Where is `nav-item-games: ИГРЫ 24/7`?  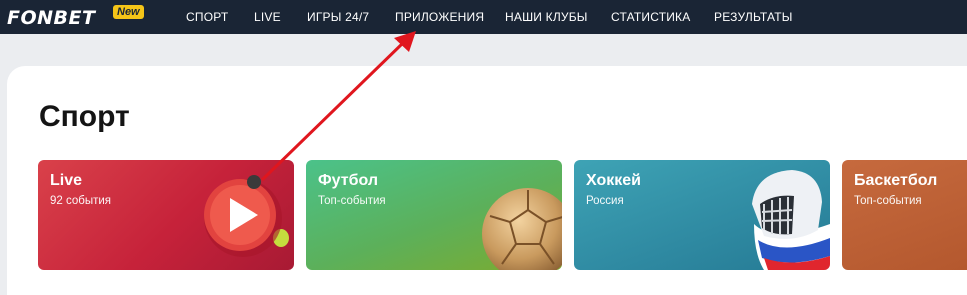 nav-item-games: ИГРЫ 24/7 is located at coordinates (338, 17).